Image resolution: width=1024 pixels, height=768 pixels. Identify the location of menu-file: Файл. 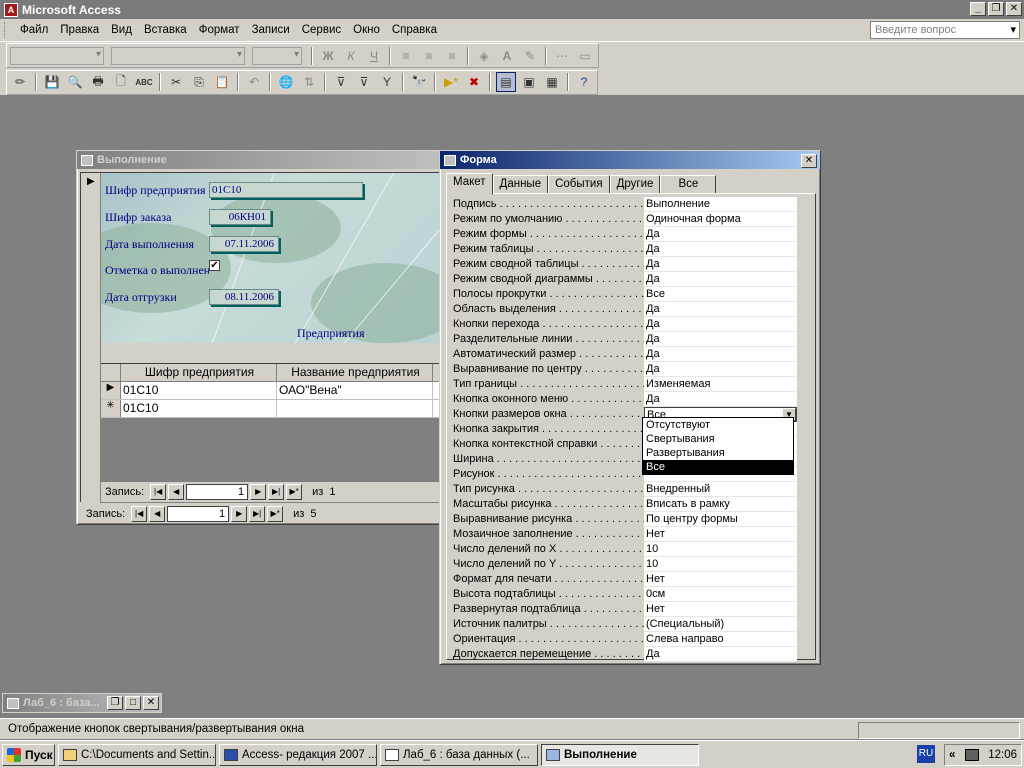
(34, 30).